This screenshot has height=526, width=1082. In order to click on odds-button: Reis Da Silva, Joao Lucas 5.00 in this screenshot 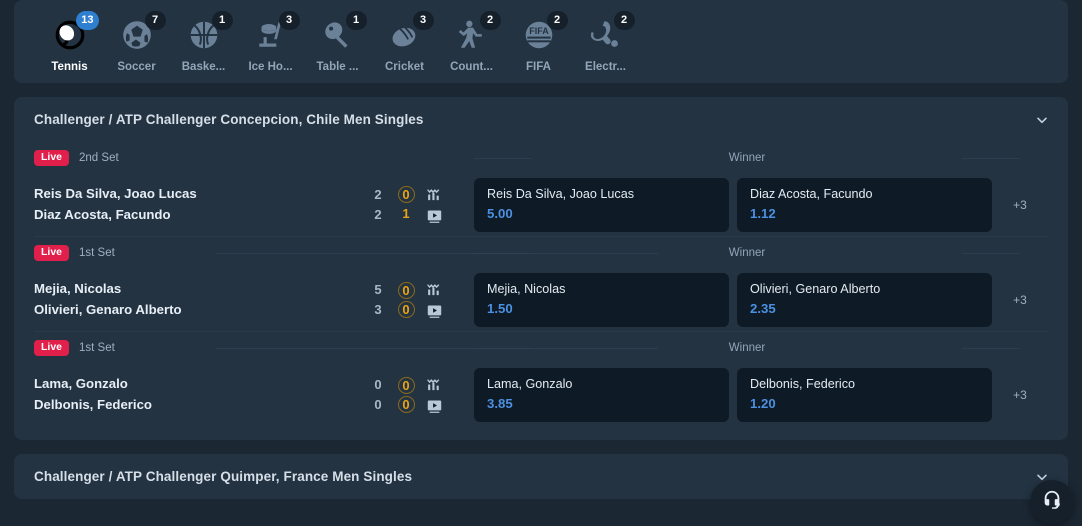, I will do `click(601, 205)`.